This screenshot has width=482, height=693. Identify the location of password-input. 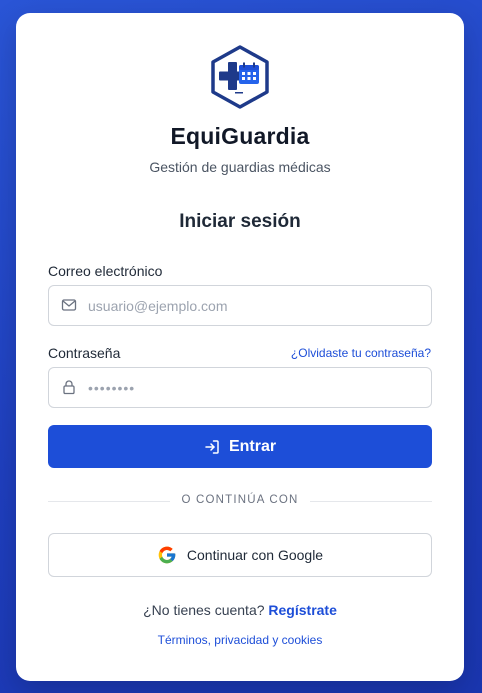
(253, 387).